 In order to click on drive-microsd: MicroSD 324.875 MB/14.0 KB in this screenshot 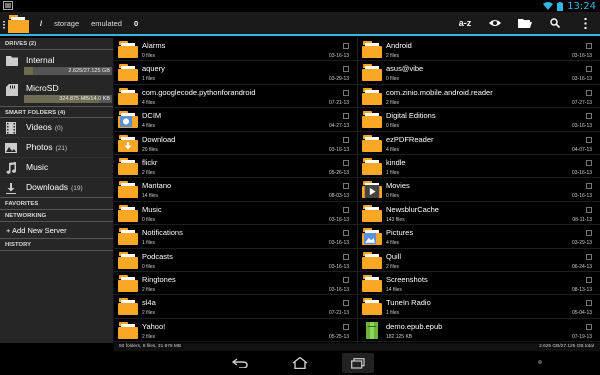, I will do `click(56, 92)`.